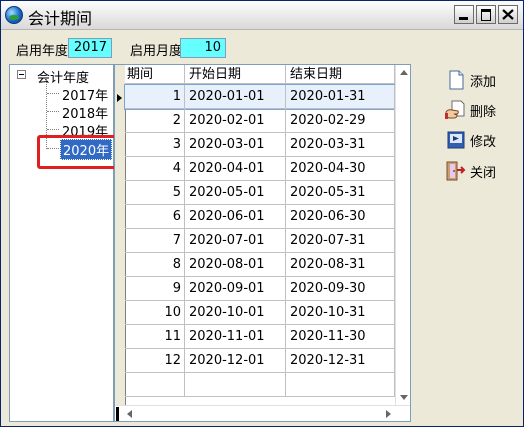 The width and height of the screenshot is (524, 427). What do you see at coordinates (119, 98) in the screenshot?
I see `current-row-icon` at bounding box center [119, 98].